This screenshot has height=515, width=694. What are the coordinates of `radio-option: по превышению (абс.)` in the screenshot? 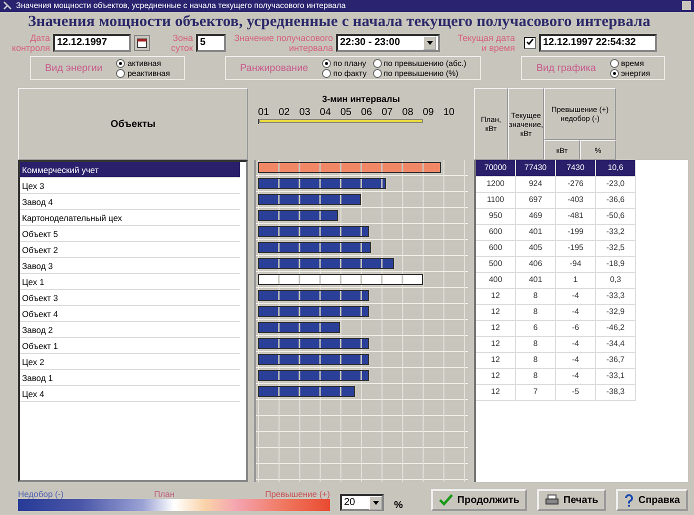 It's located at (419, 63).